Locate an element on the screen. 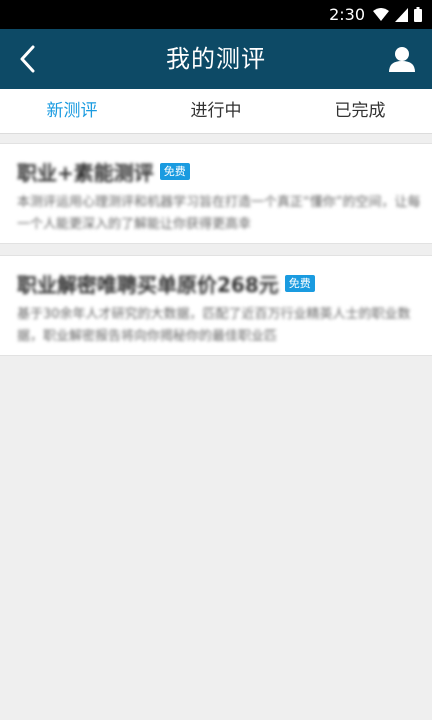  status-time: 2:30 is located at coordinates (347, 14).